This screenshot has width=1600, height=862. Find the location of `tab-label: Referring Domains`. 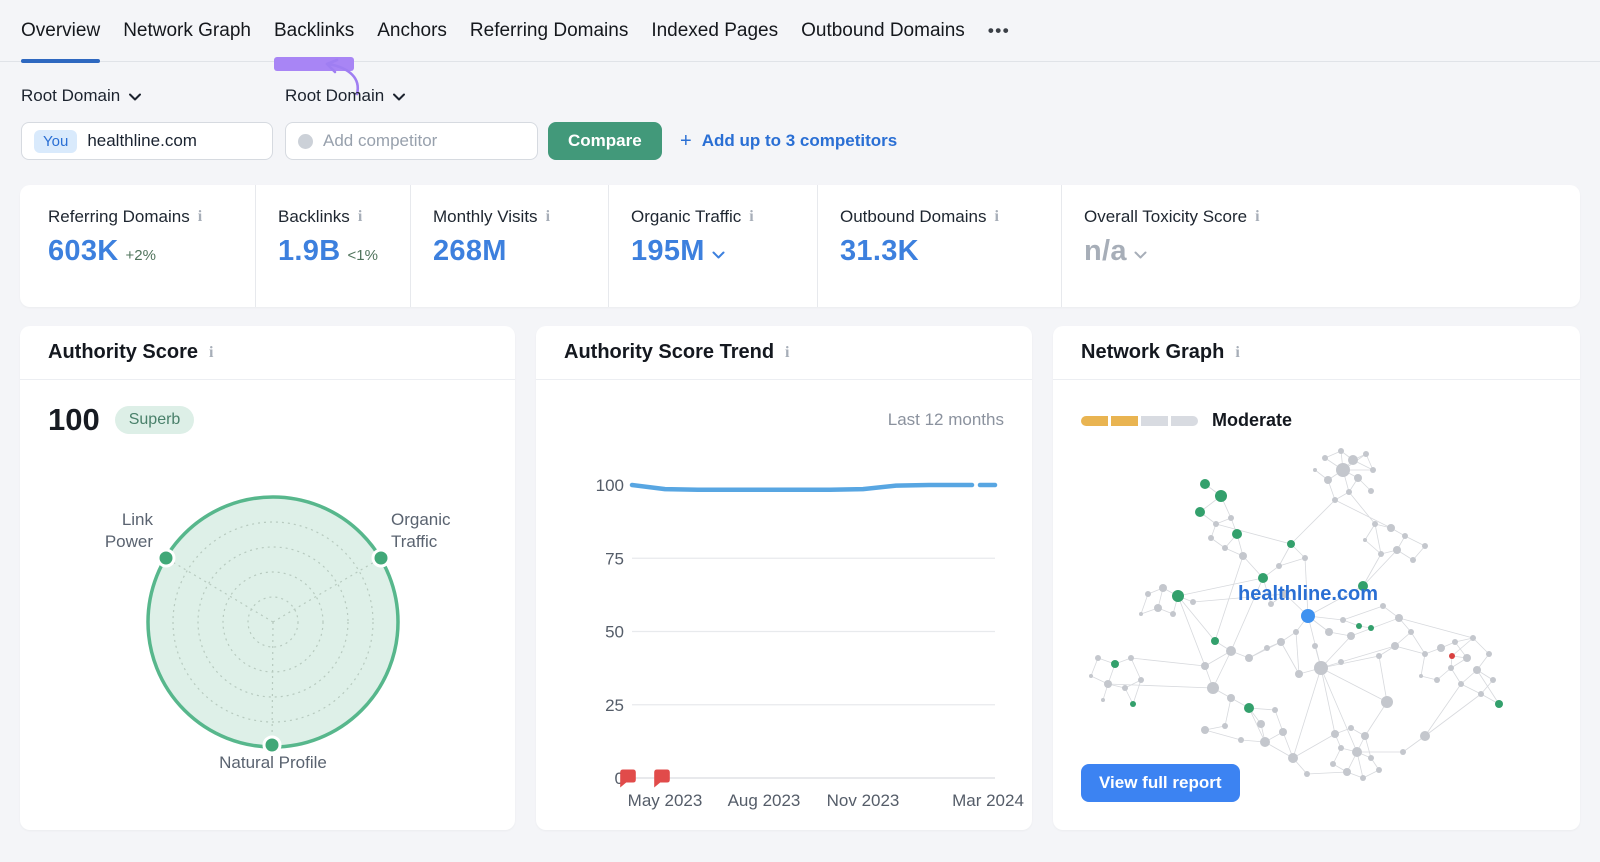

tab-label: Referring Domains is located at coordinates (549, 30).